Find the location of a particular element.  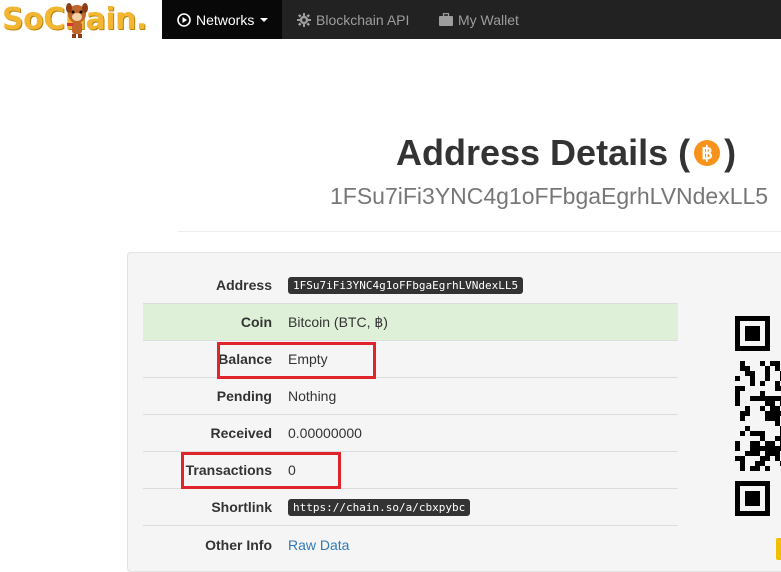

nav-networks: Networks is located at coordinates (222, 19).